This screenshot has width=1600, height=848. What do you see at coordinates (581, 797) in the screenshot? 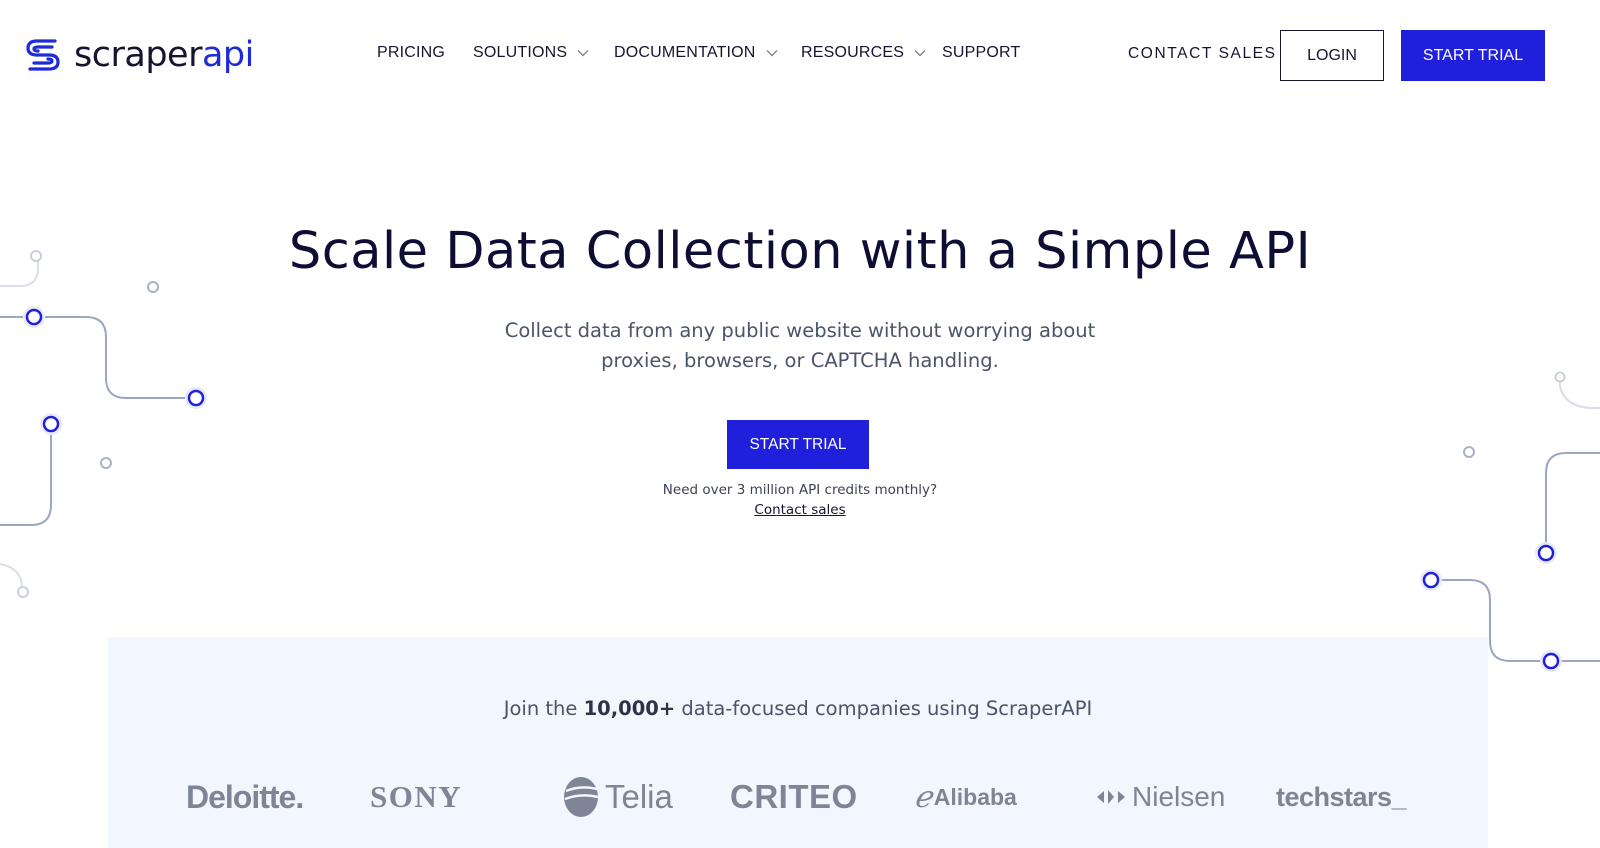
I see `telia-pebble-icon` at bounding box center [581, 797].